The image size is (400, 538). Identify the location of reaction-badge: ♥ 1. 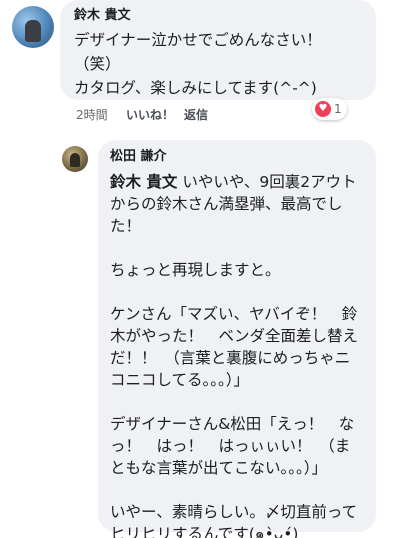
(329, 109).